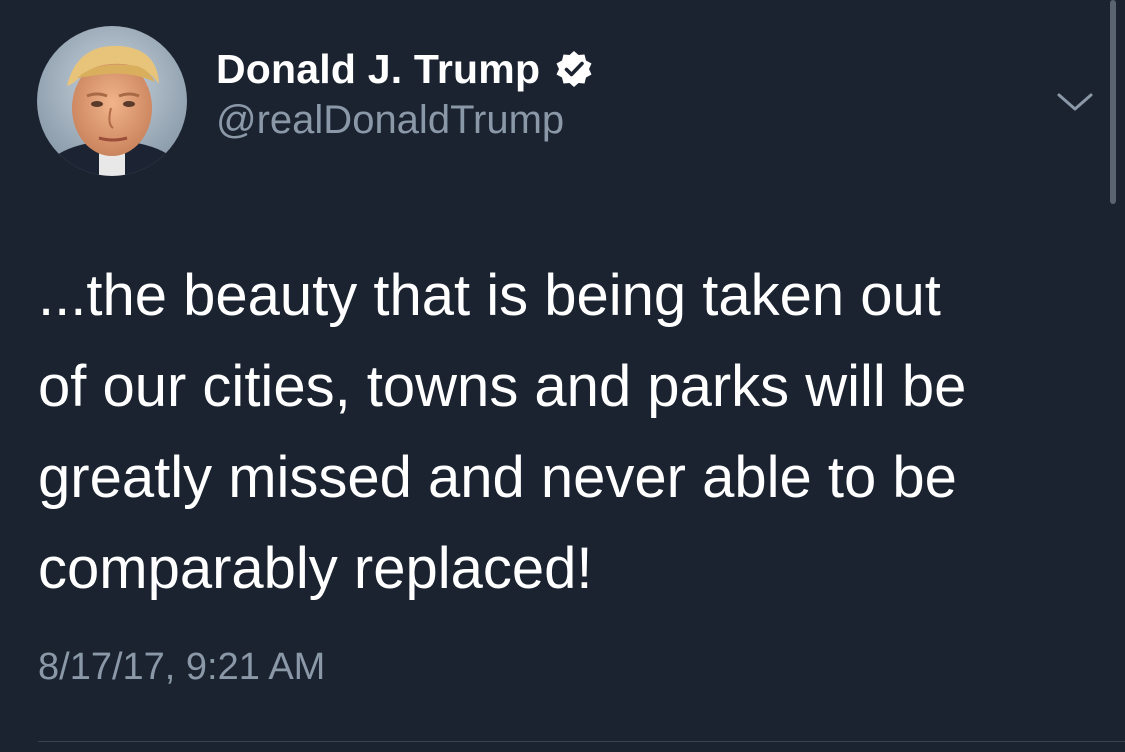 This screenshot has width=1125, height=752. What do you see at coordinates (581, 741) in the screenshot?
I see `divider` at bounding box center [581, 741].